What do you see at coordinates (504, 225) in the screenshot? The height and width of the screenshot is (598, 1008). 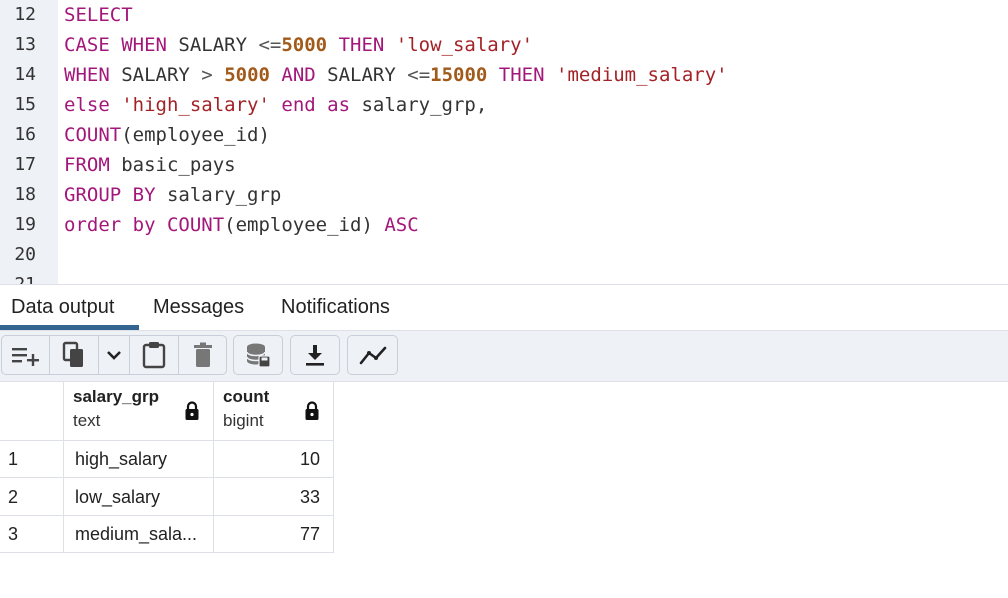 I see `code-line: 19 order by COUNT(employee_id) ASC` at bounding box center [504, 225].